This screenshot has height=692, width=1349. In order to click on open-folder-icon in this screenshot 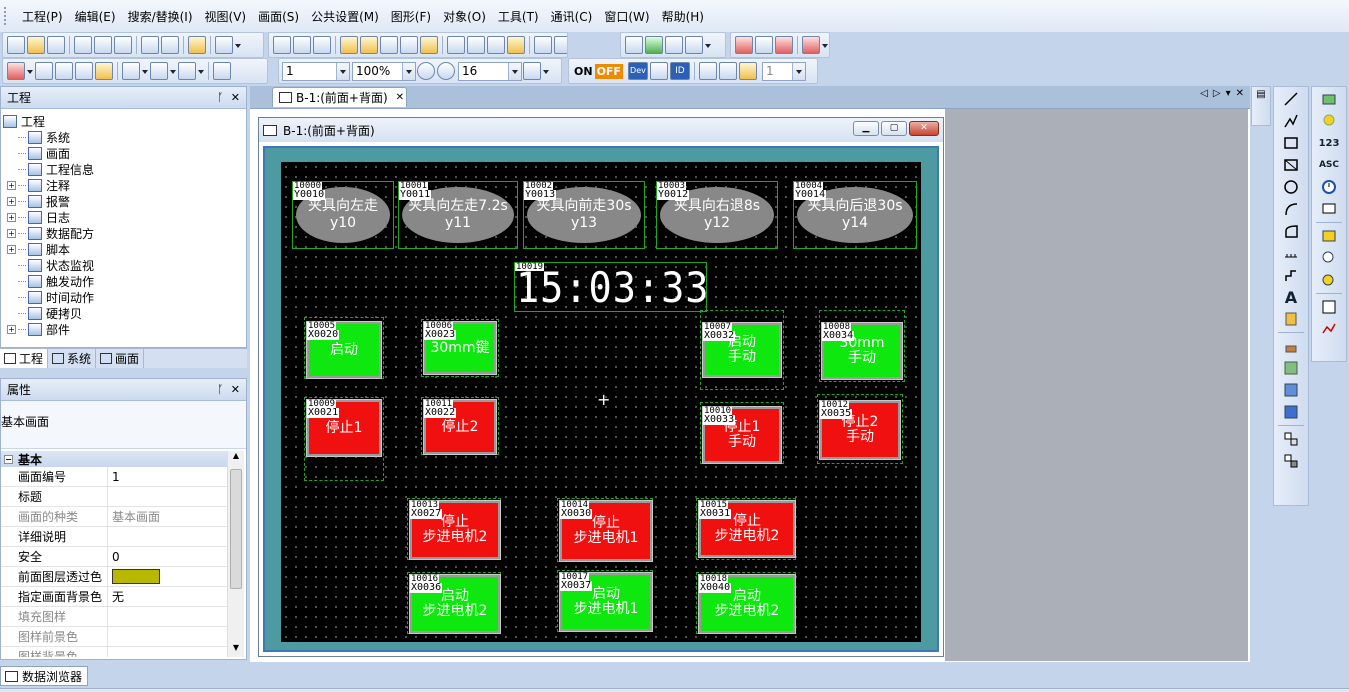, I will do `click(36, 45)`.